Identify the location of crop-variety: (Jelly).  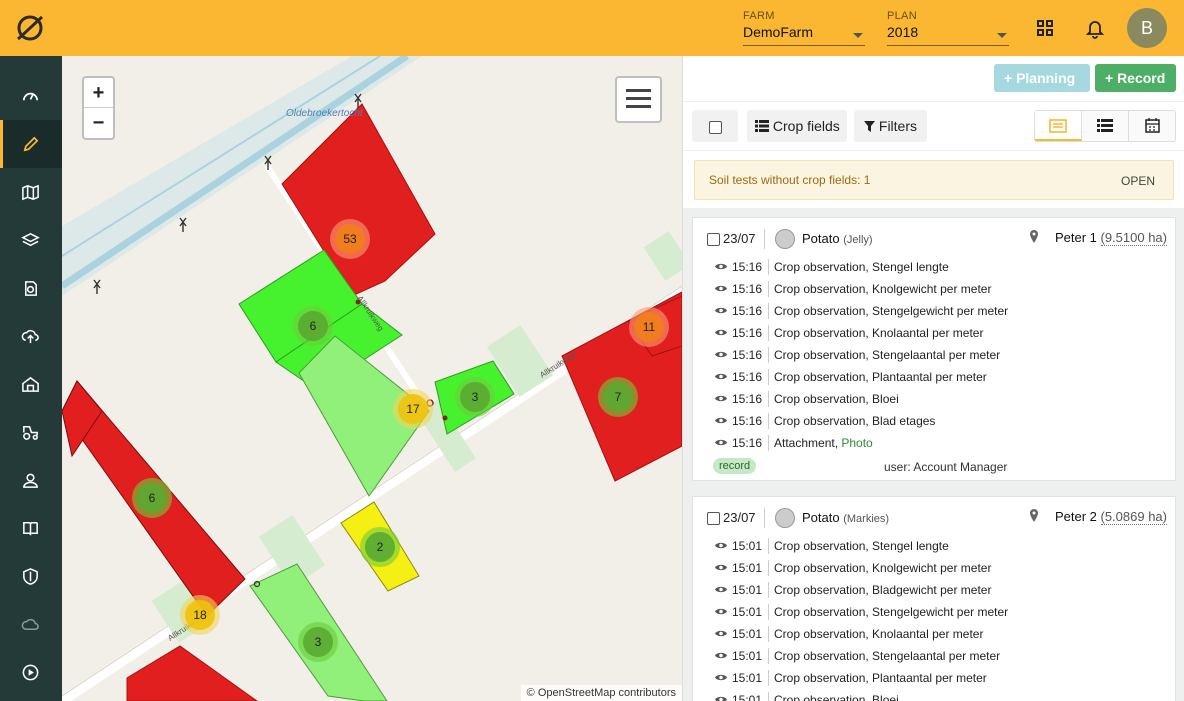
(858, 240).